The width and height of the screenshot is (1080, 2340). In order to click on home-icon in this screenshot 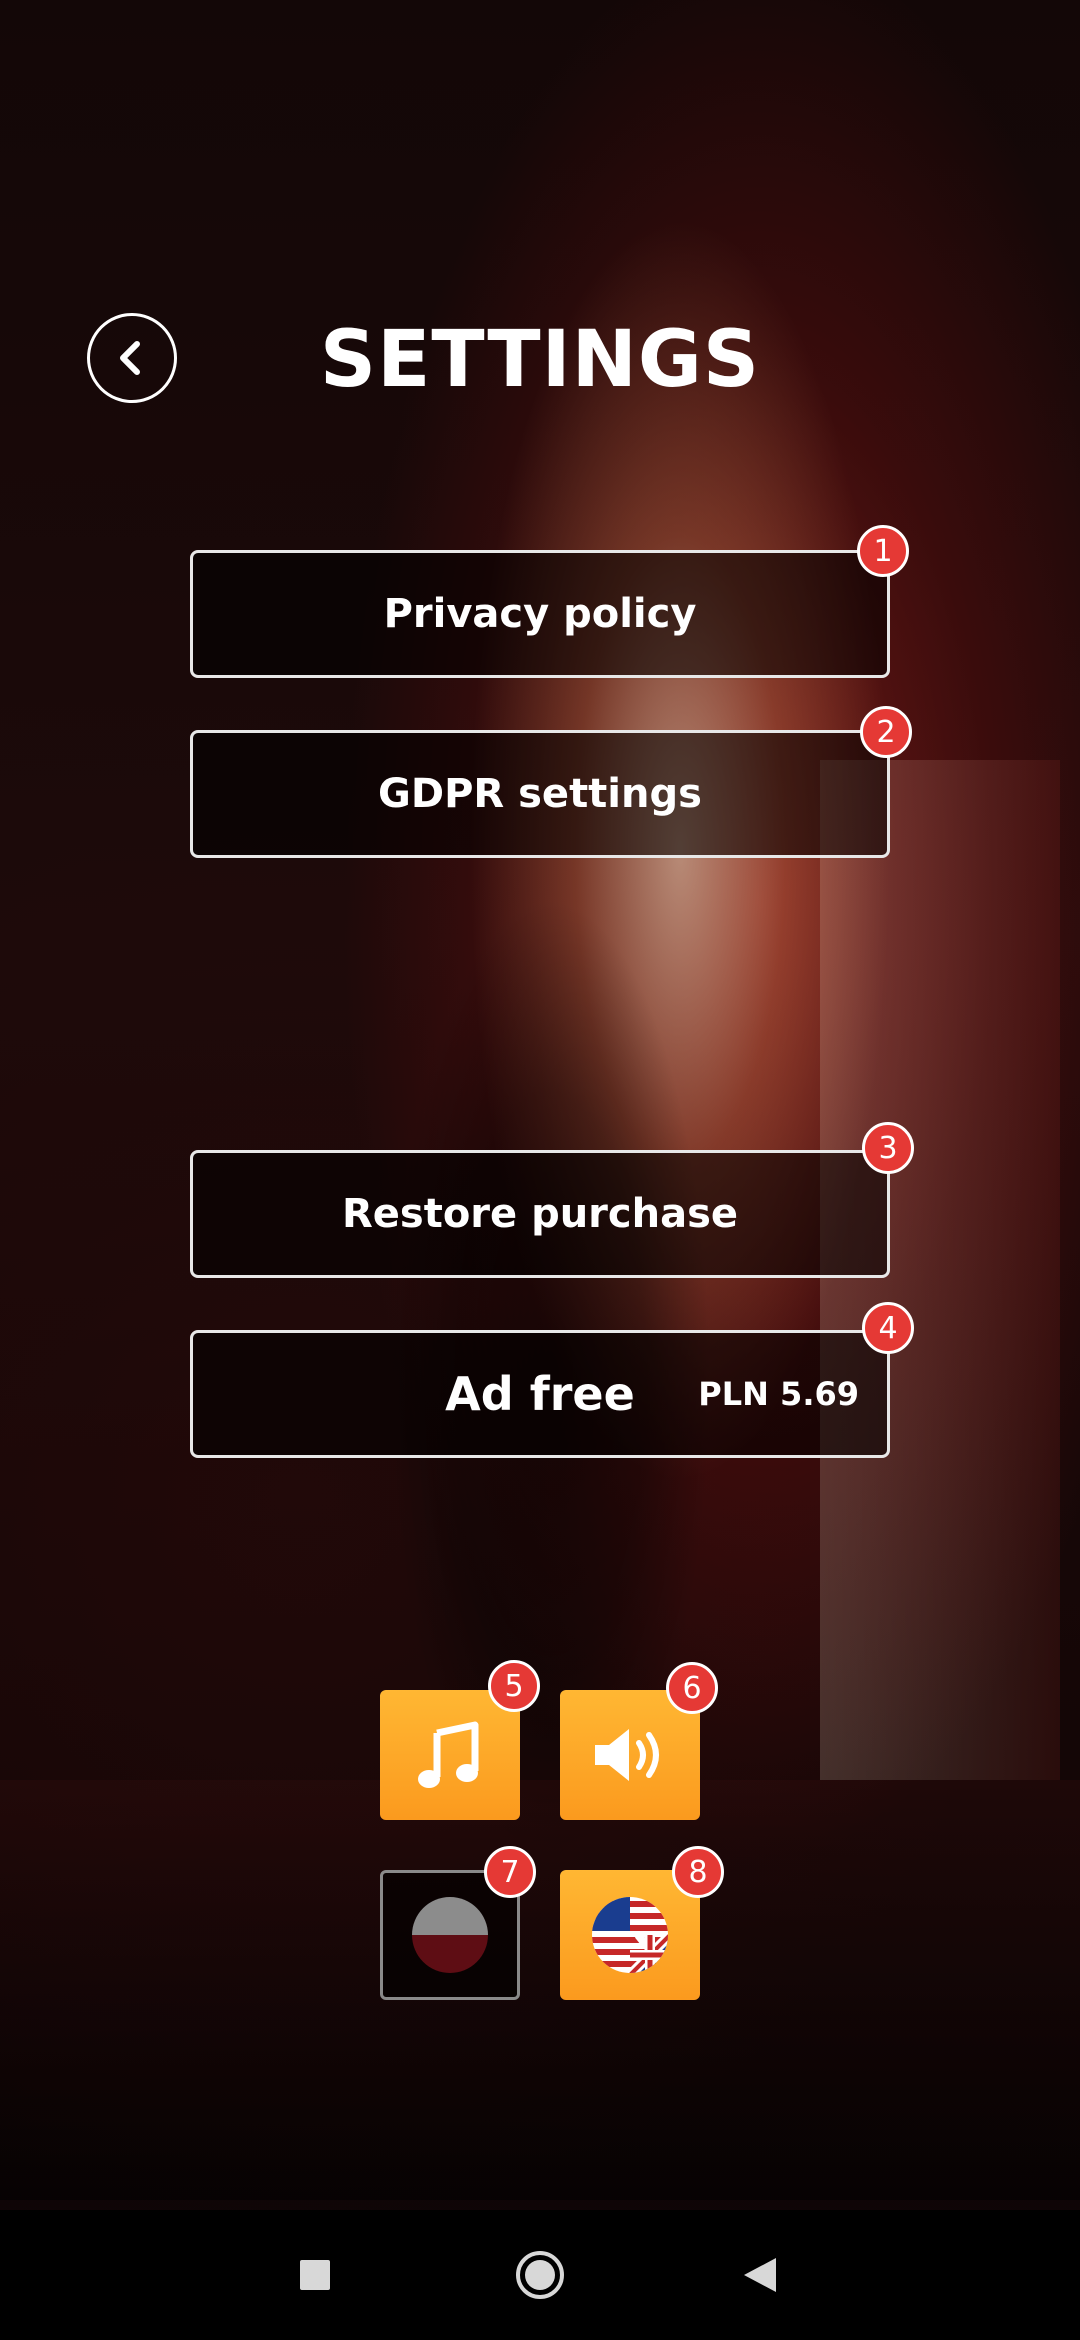, I will do `click(540, 2275)`.